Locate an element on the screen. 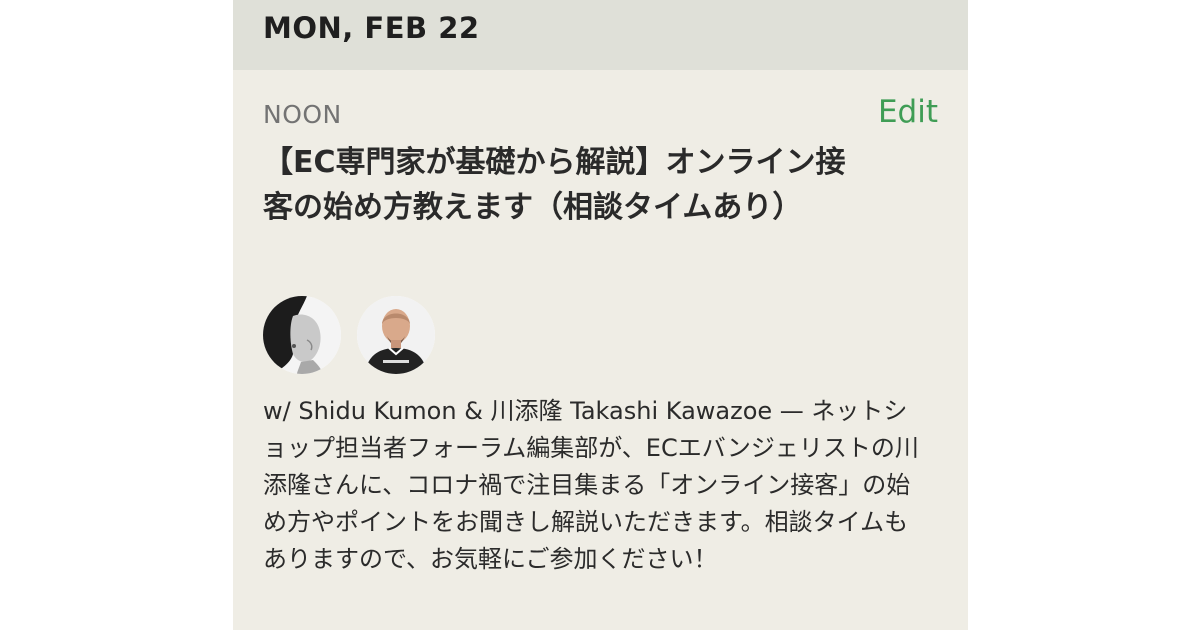 Image resolution: width=1200 pixels, height=630 pixels. host-avatar-shidu-kumon is located at coordinates (302, 335).